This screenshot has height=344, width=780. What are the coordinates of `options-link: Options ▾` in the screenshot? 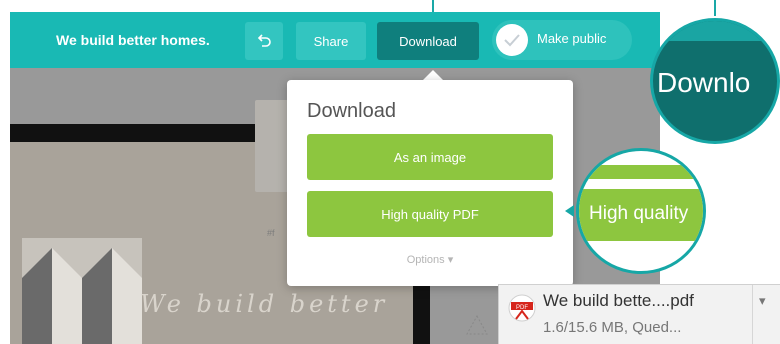 It's located at (430, 259).